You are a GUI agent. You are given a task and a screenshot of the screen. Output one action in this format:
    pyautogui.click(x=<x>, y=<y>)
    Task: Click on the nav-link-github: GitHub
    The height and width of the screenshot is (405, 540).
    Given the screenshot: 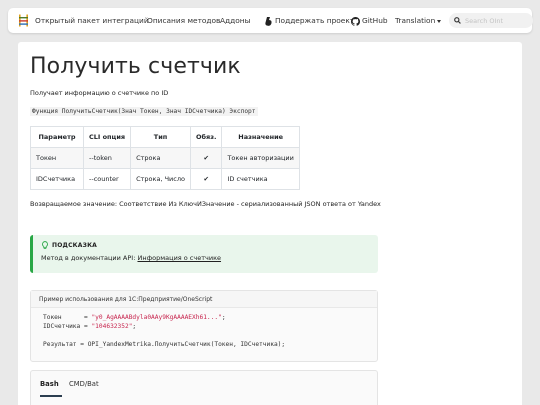 What is the action you would take?
    pyautogui.click(x=369, y=21)
    